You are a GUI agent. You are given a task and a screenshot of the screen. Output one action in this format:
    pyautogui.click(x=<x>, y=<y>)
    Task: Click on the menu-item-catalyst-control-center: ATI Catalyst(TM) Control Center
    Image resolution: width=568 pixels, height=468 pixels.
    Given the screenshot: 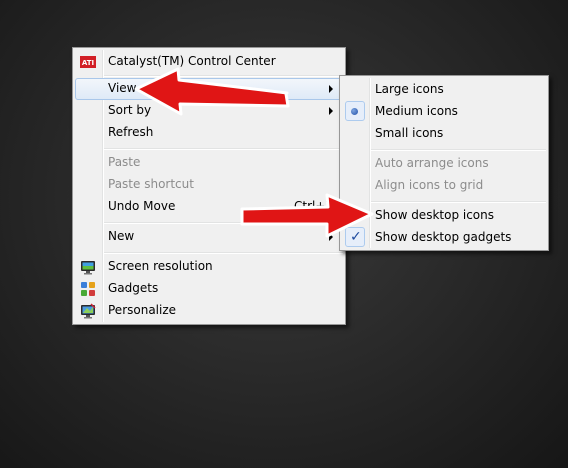 What is the action you would take?
    pyautogui.click(x=209, y=62)
    